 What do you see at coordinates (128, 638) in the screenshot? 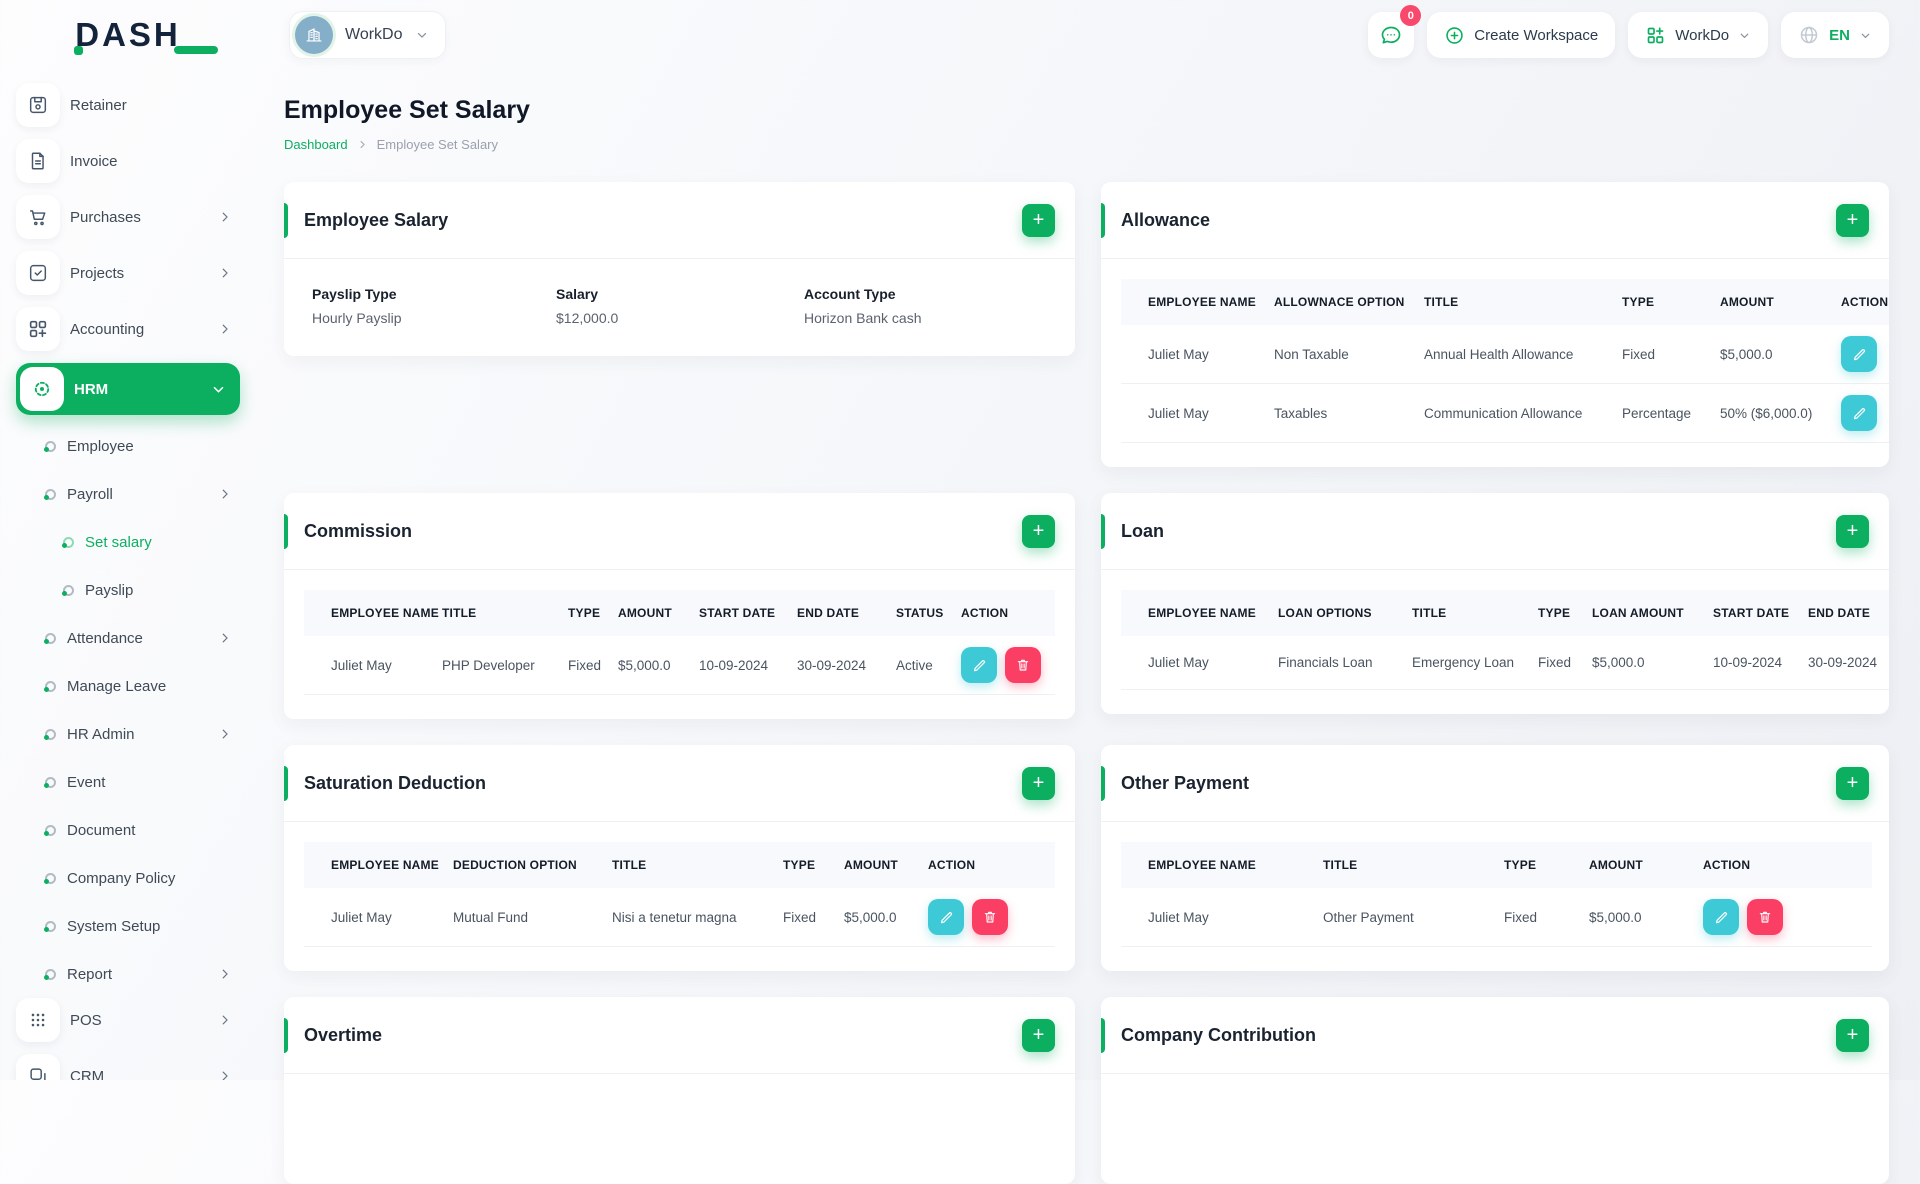
I see `sidebar-item-attendance: Attendance` at bounding box center [128, 638].